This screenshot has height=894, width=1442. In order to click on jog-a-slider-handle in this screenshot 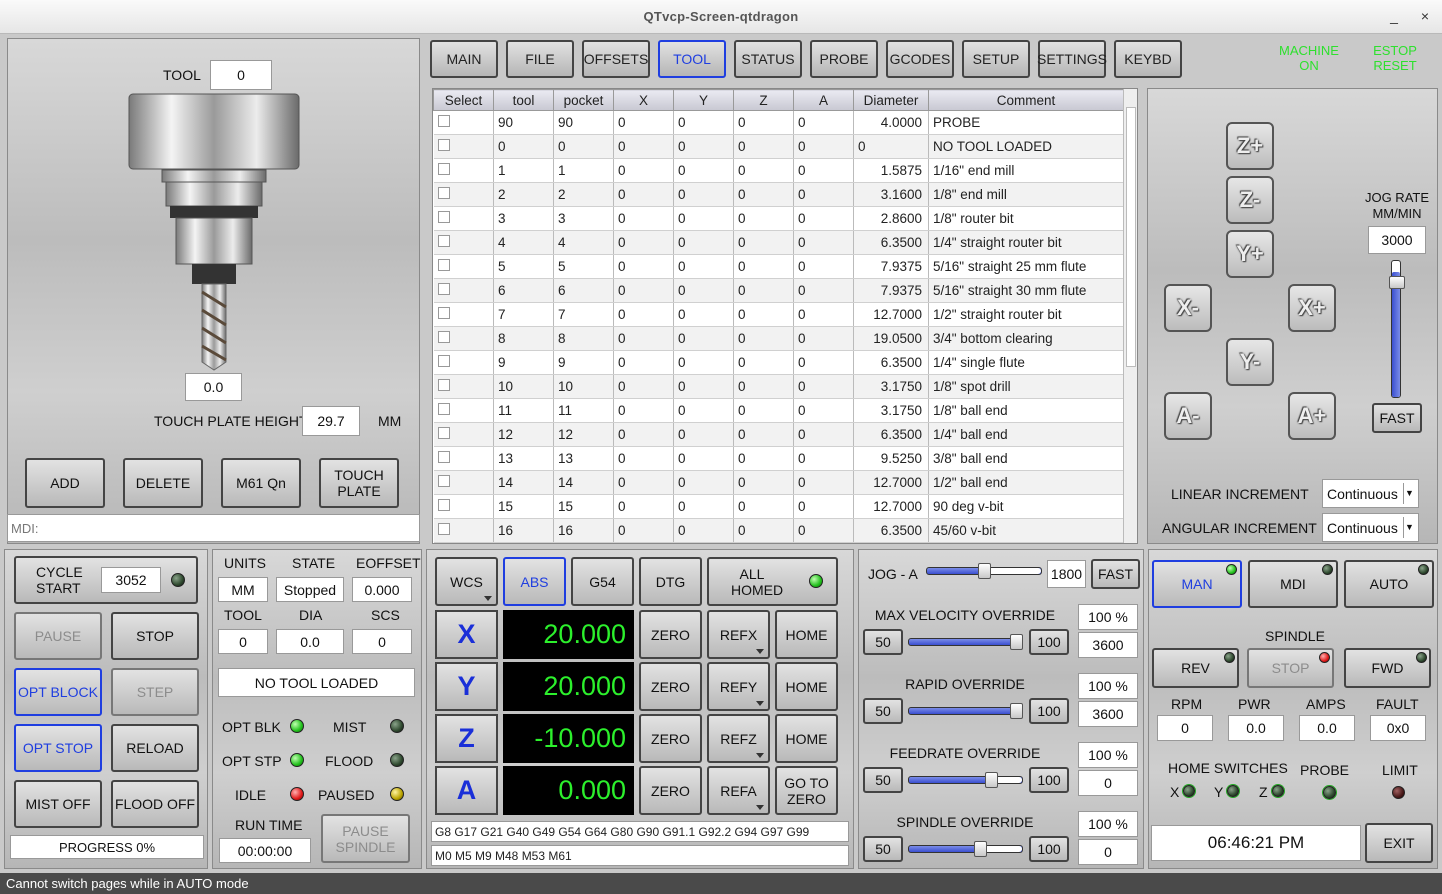, I will do `click(984, 571)`.